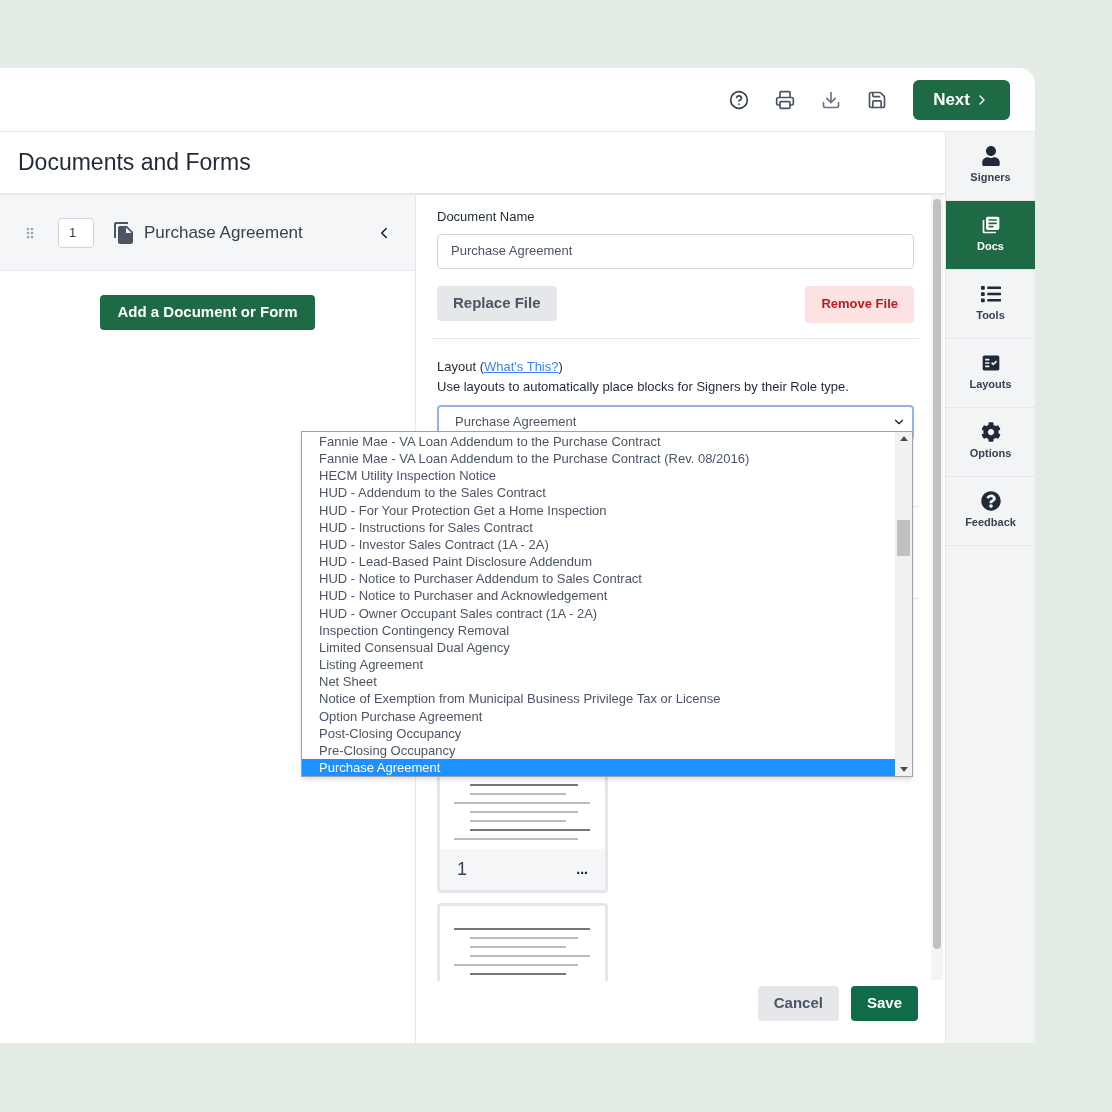 The width and height of the screenshot is (1112, 1112). Describe the element at coordinates (859, 304) in the screenshot. I see `remove-file-button: Remove File` at that location.